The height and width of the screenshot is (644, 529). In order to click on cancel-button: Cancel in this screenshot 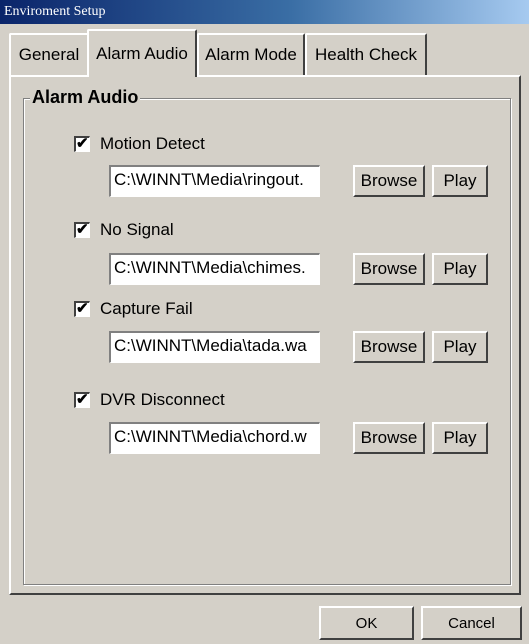, I will do `click(471, 623)`.